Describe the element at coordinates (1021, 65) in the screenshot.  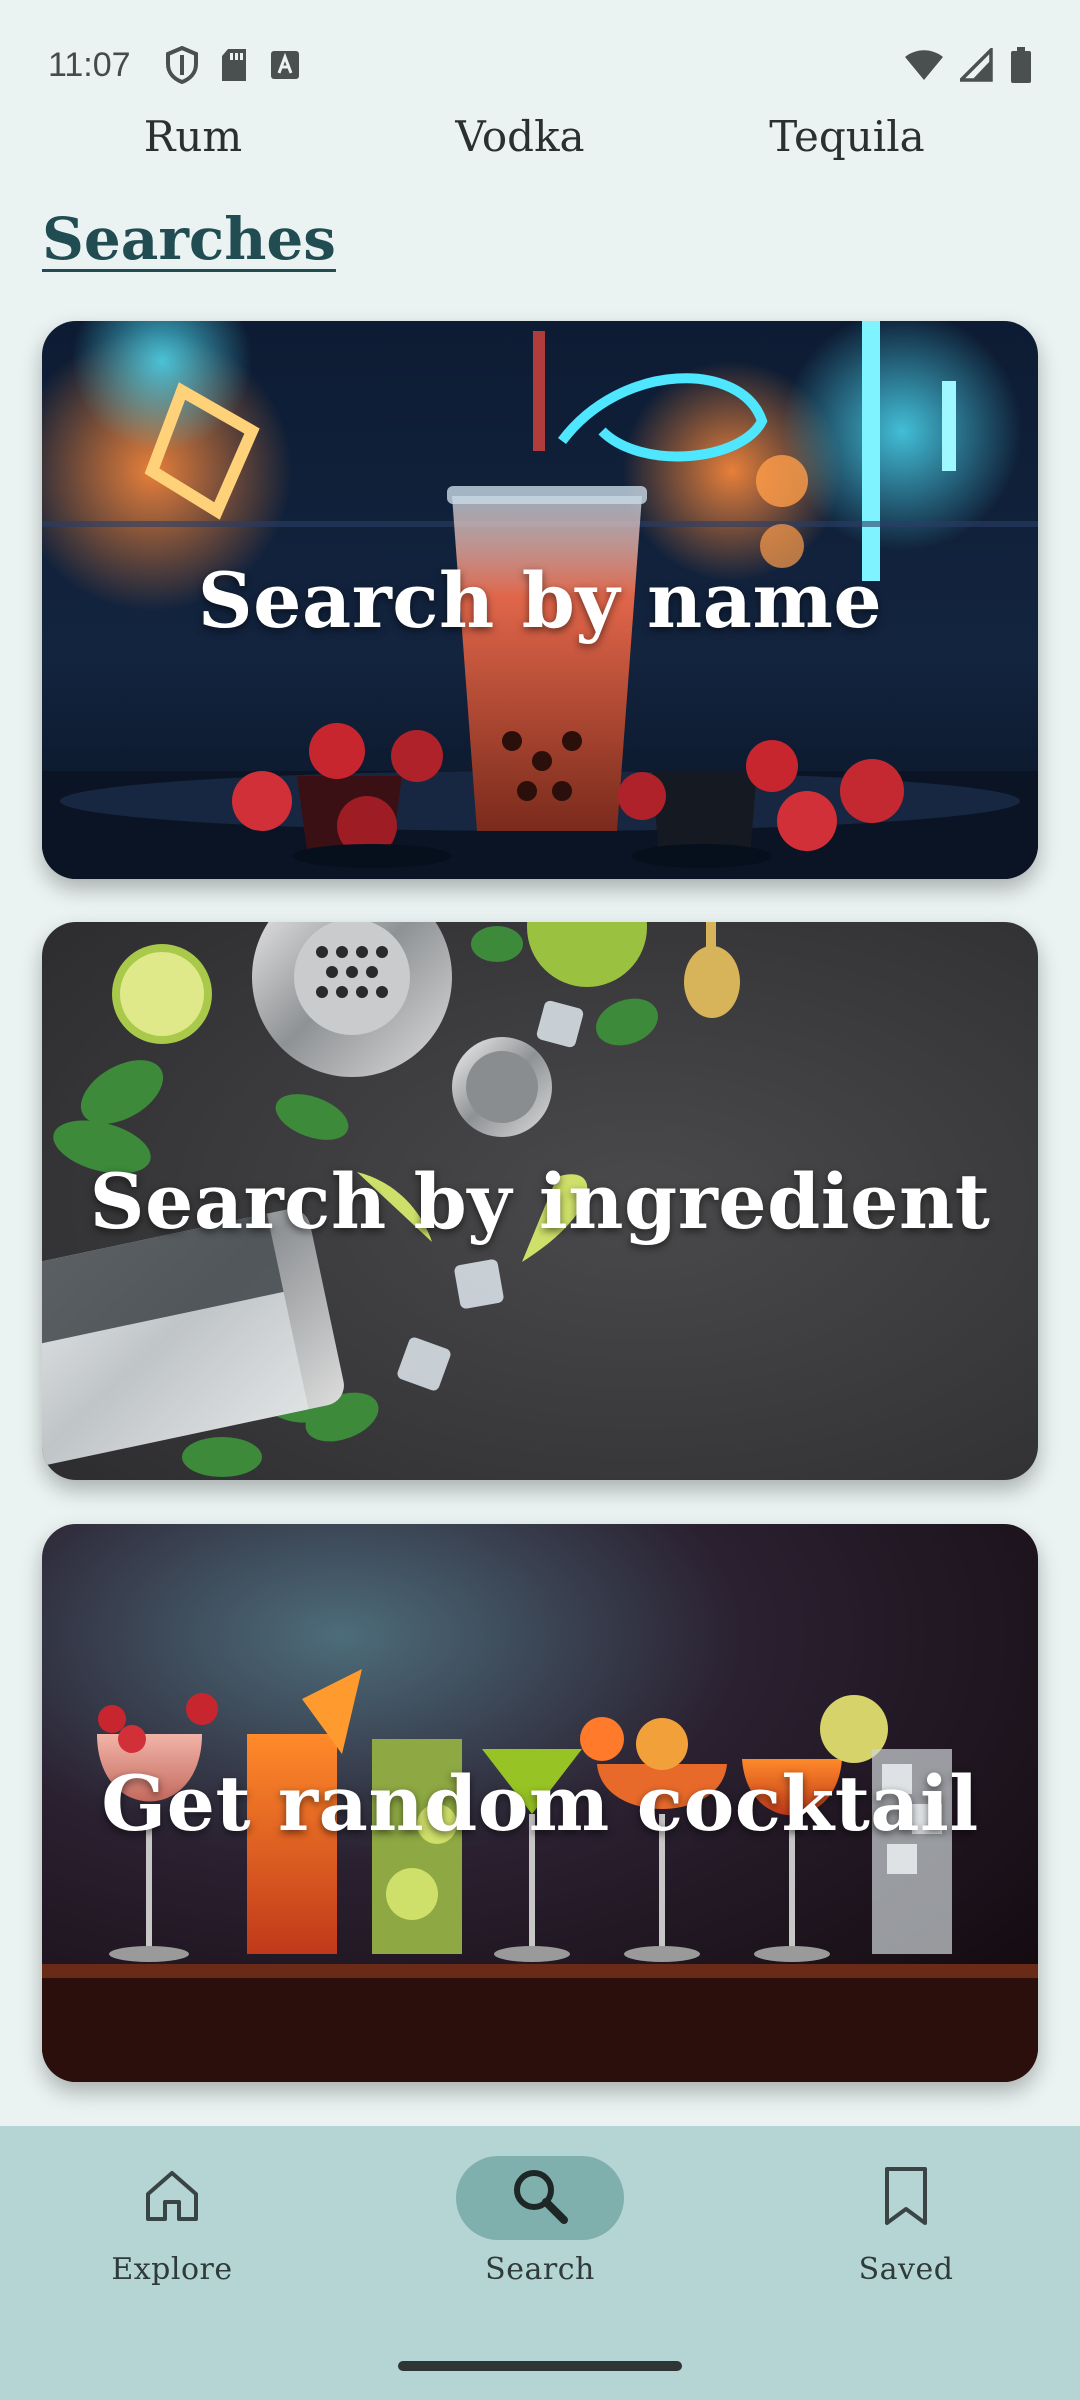
I see `battery-icon` at that location.